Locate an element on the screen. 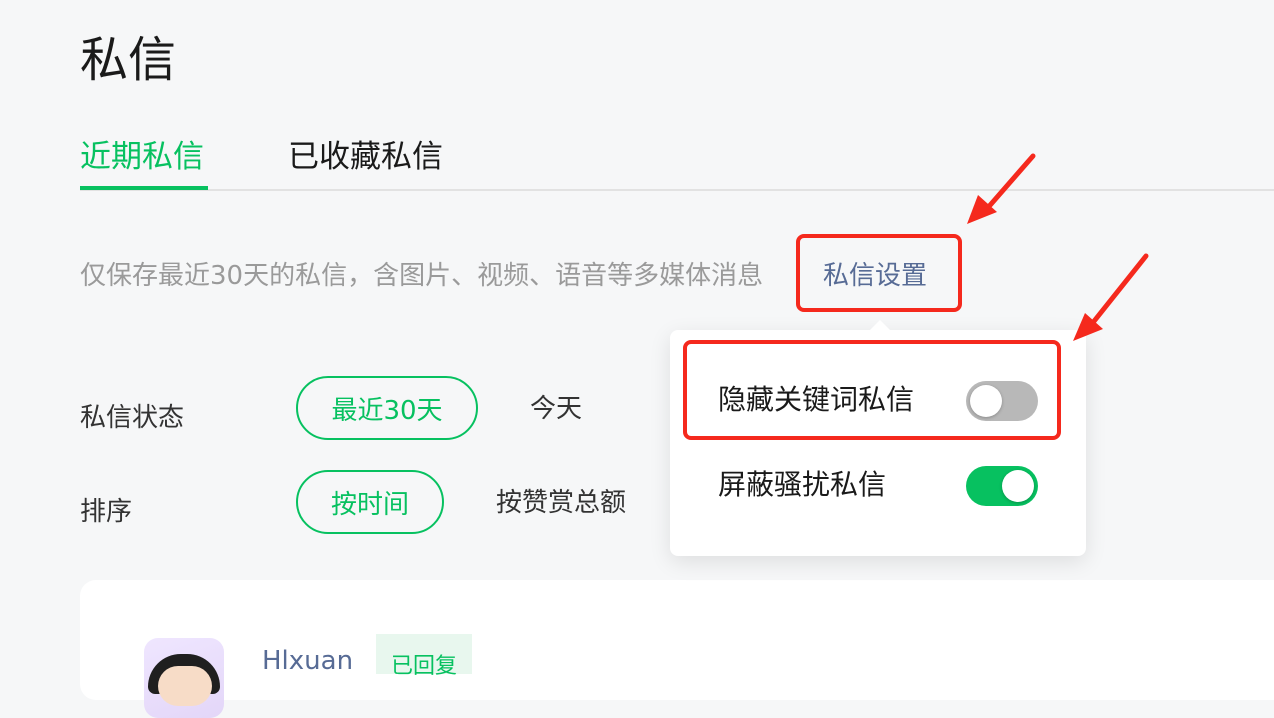 The height and width of the screenshot is (718, 1274). arrow-to-settings is located at coordinates (1001, 188).